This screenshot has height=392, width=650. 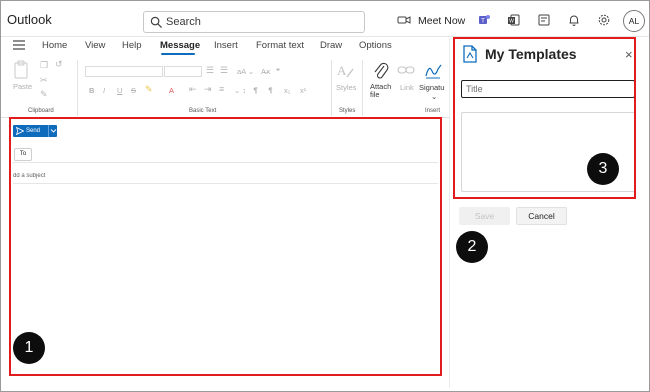 I want to click on increase-indent-icon: ⇥, so click(x=208, y=89).